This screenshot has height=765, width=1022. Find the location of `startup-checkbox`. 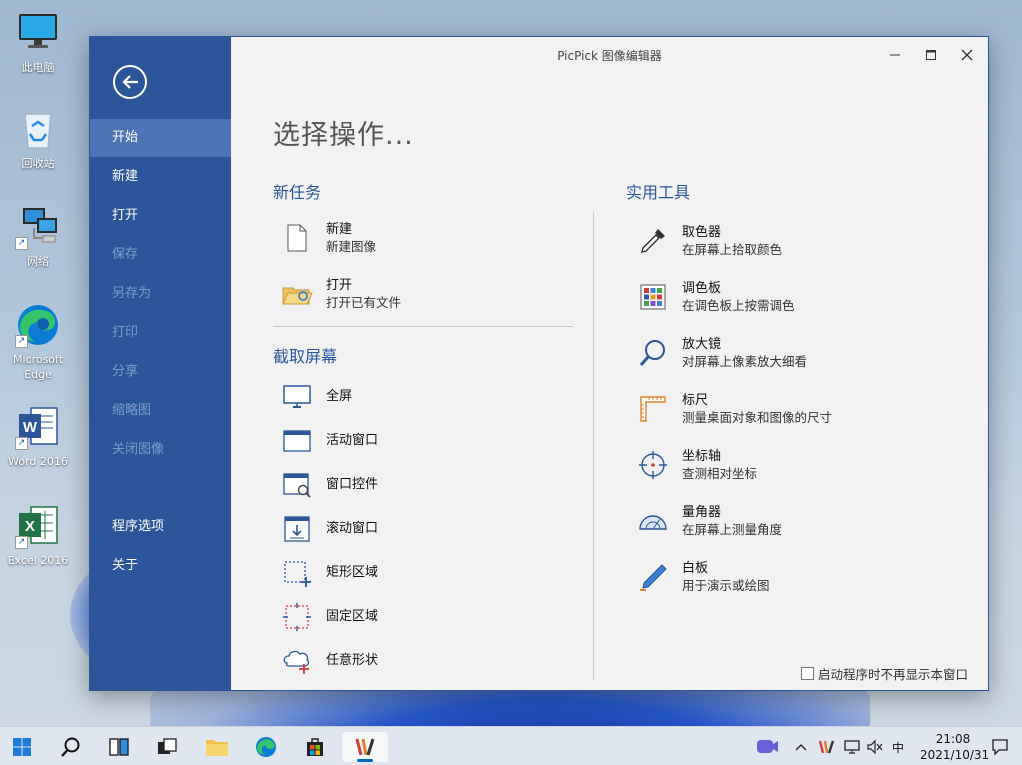

startup-checkbox is located at coordinates (807, 673).